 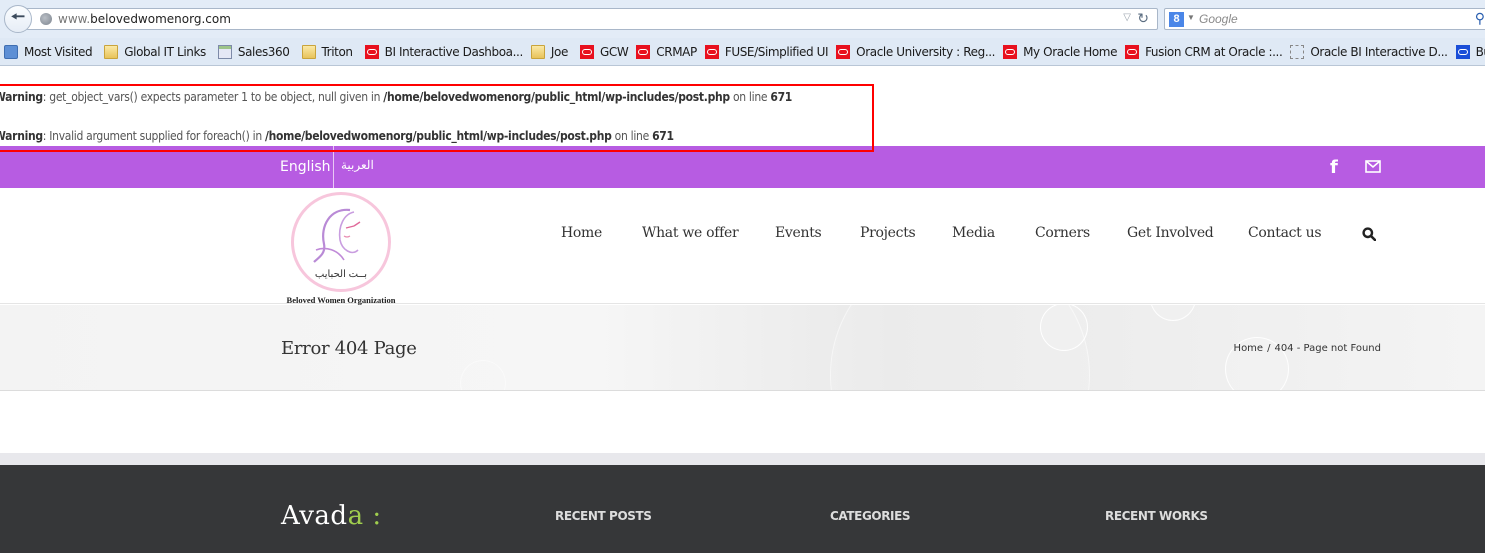 I want to click on facebook-icon: f, so click(x=1334, y=167).